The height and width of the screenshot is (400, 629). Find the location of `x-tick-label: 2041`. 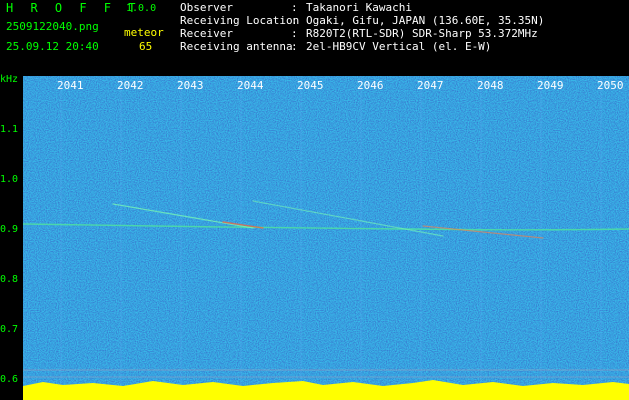

x-tick-label: 2041 is located at coordinates (70, 85).